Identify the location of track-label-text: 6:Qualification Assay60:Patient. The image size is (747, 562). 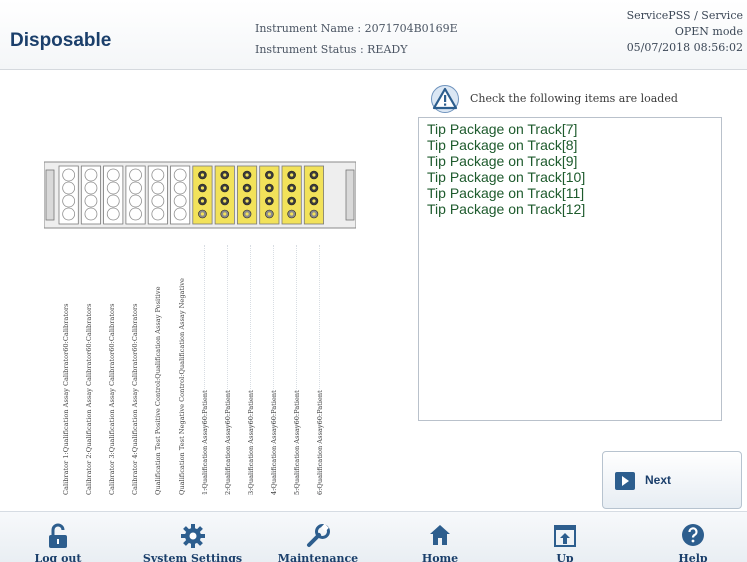
(320, 442).